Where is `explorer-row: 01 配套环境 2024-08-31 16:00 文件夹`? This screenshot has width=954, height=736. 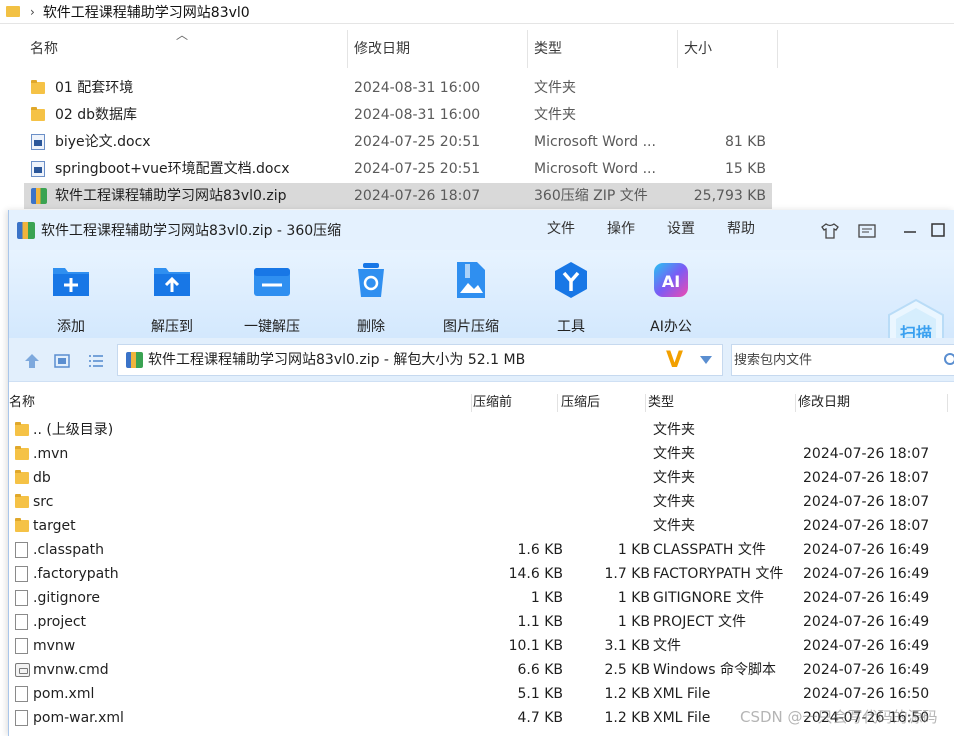
explorer-row: 01 配套环境 2024-08-31 16:00 文件夹 is located at coordinates (398, 88).